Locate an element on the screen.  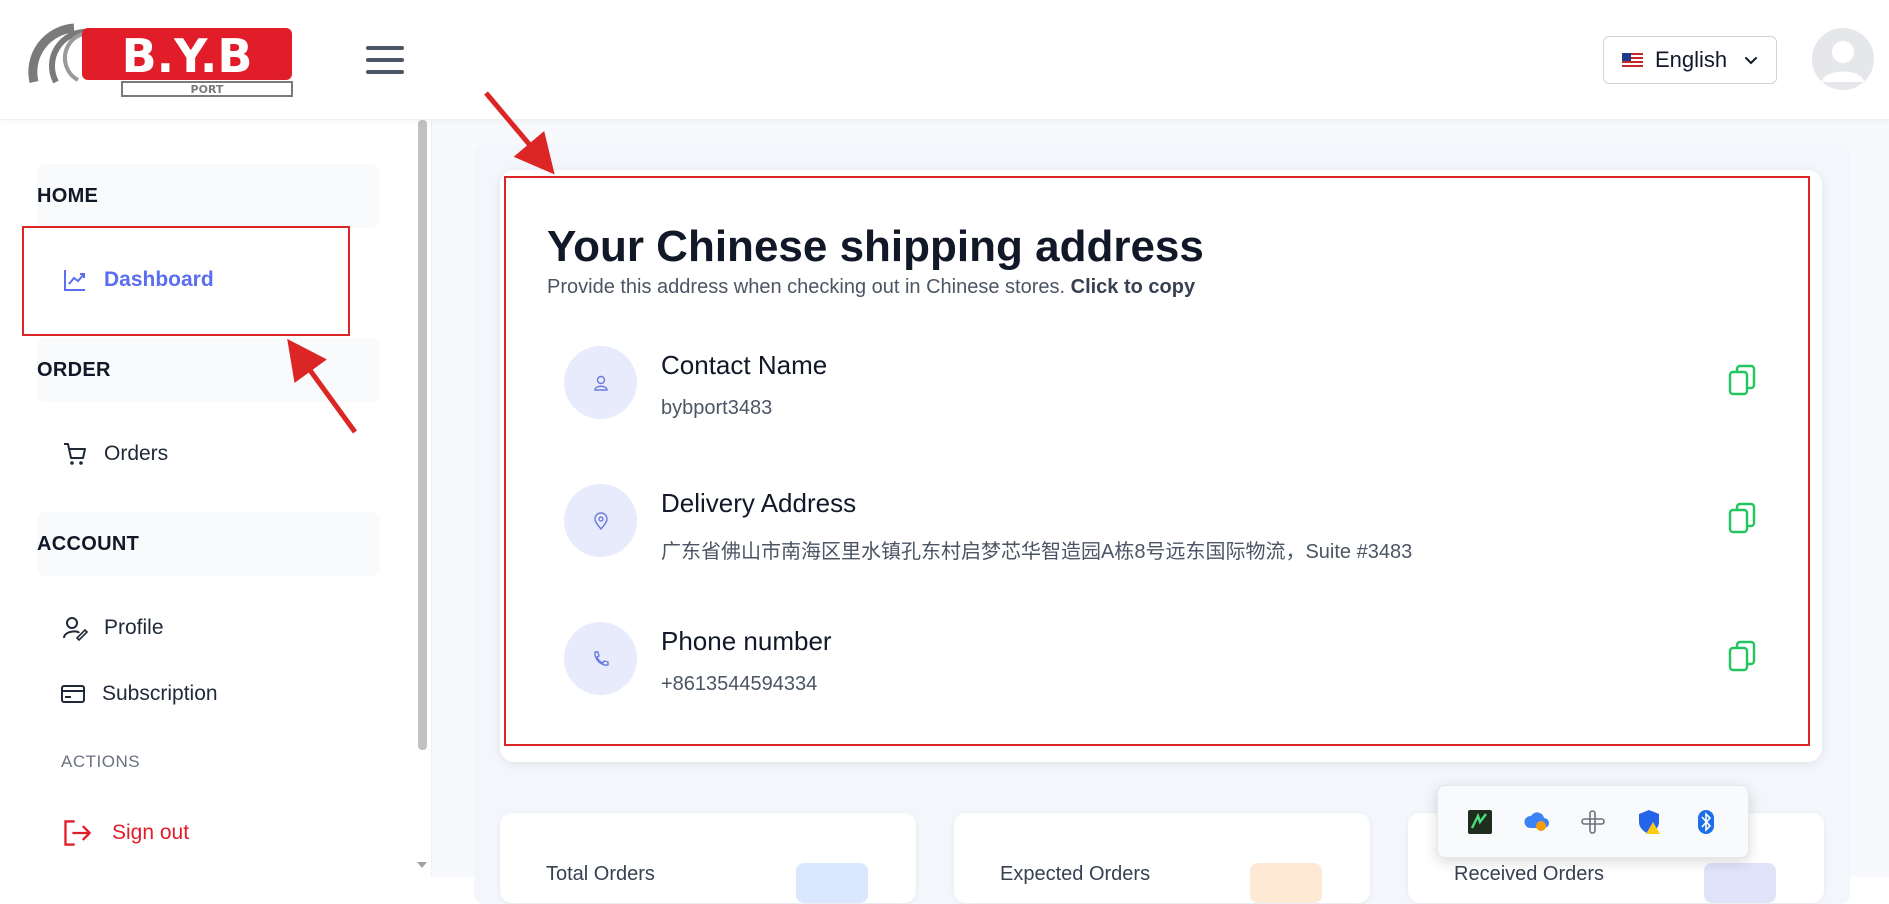
slack-icon is located at coordinates (1593, 822).